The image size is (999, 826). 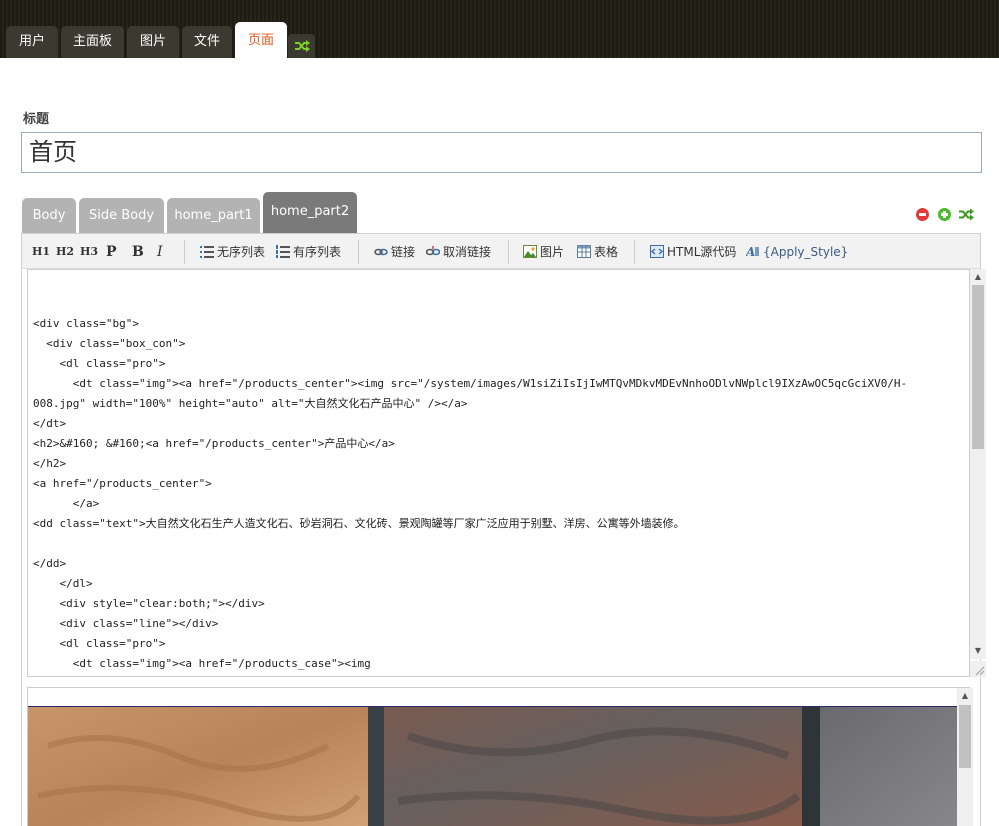 I want to click on link-icon, so click(x=381, y=252).